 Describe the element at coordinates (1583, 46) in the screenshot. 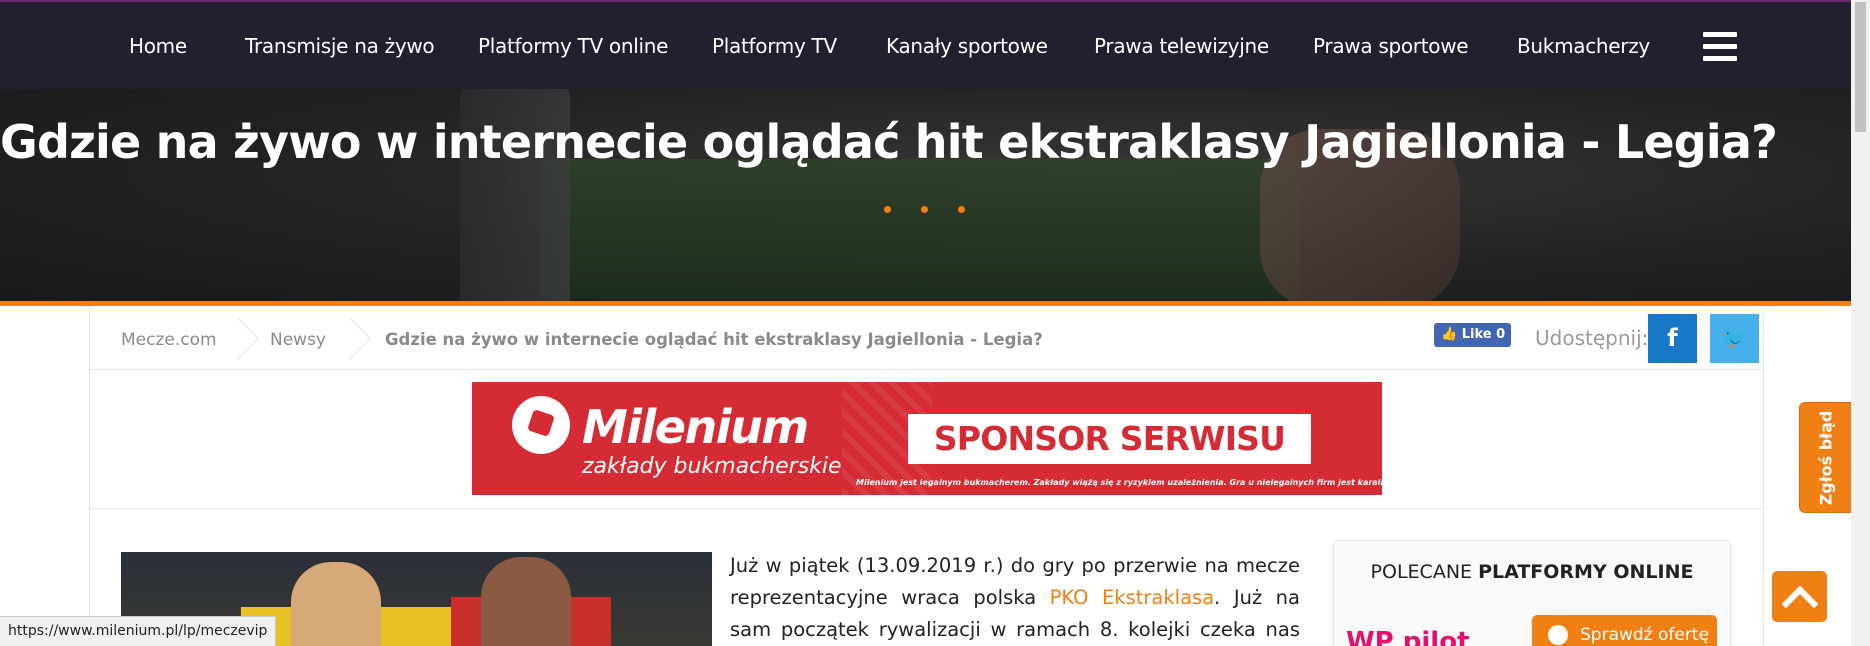

I see `nav-item-bookmakers: Bukmacherzy` at that location.